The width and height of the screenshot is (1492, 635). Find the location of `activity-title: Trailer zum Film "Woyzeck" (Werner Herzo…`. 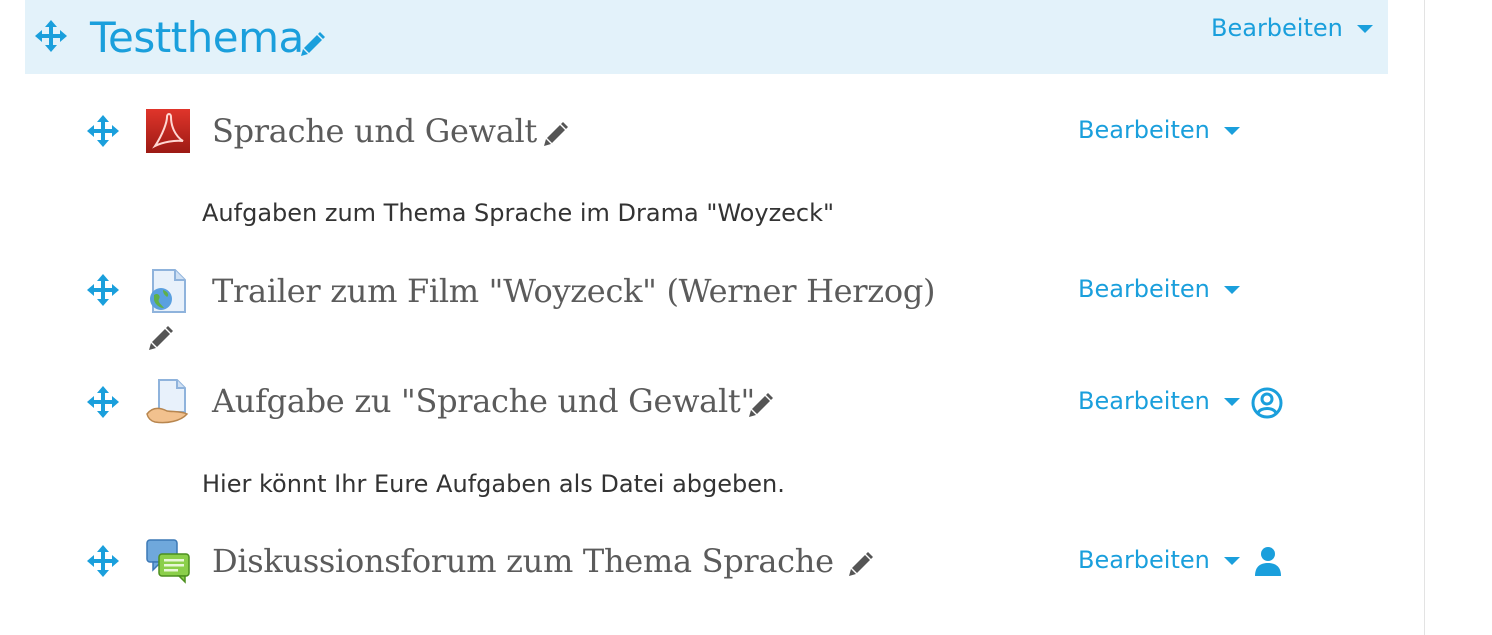

activity-title: Trailer zum Film "Woyzeck" (Werner Herzo… is located at coordinates (574, 291).